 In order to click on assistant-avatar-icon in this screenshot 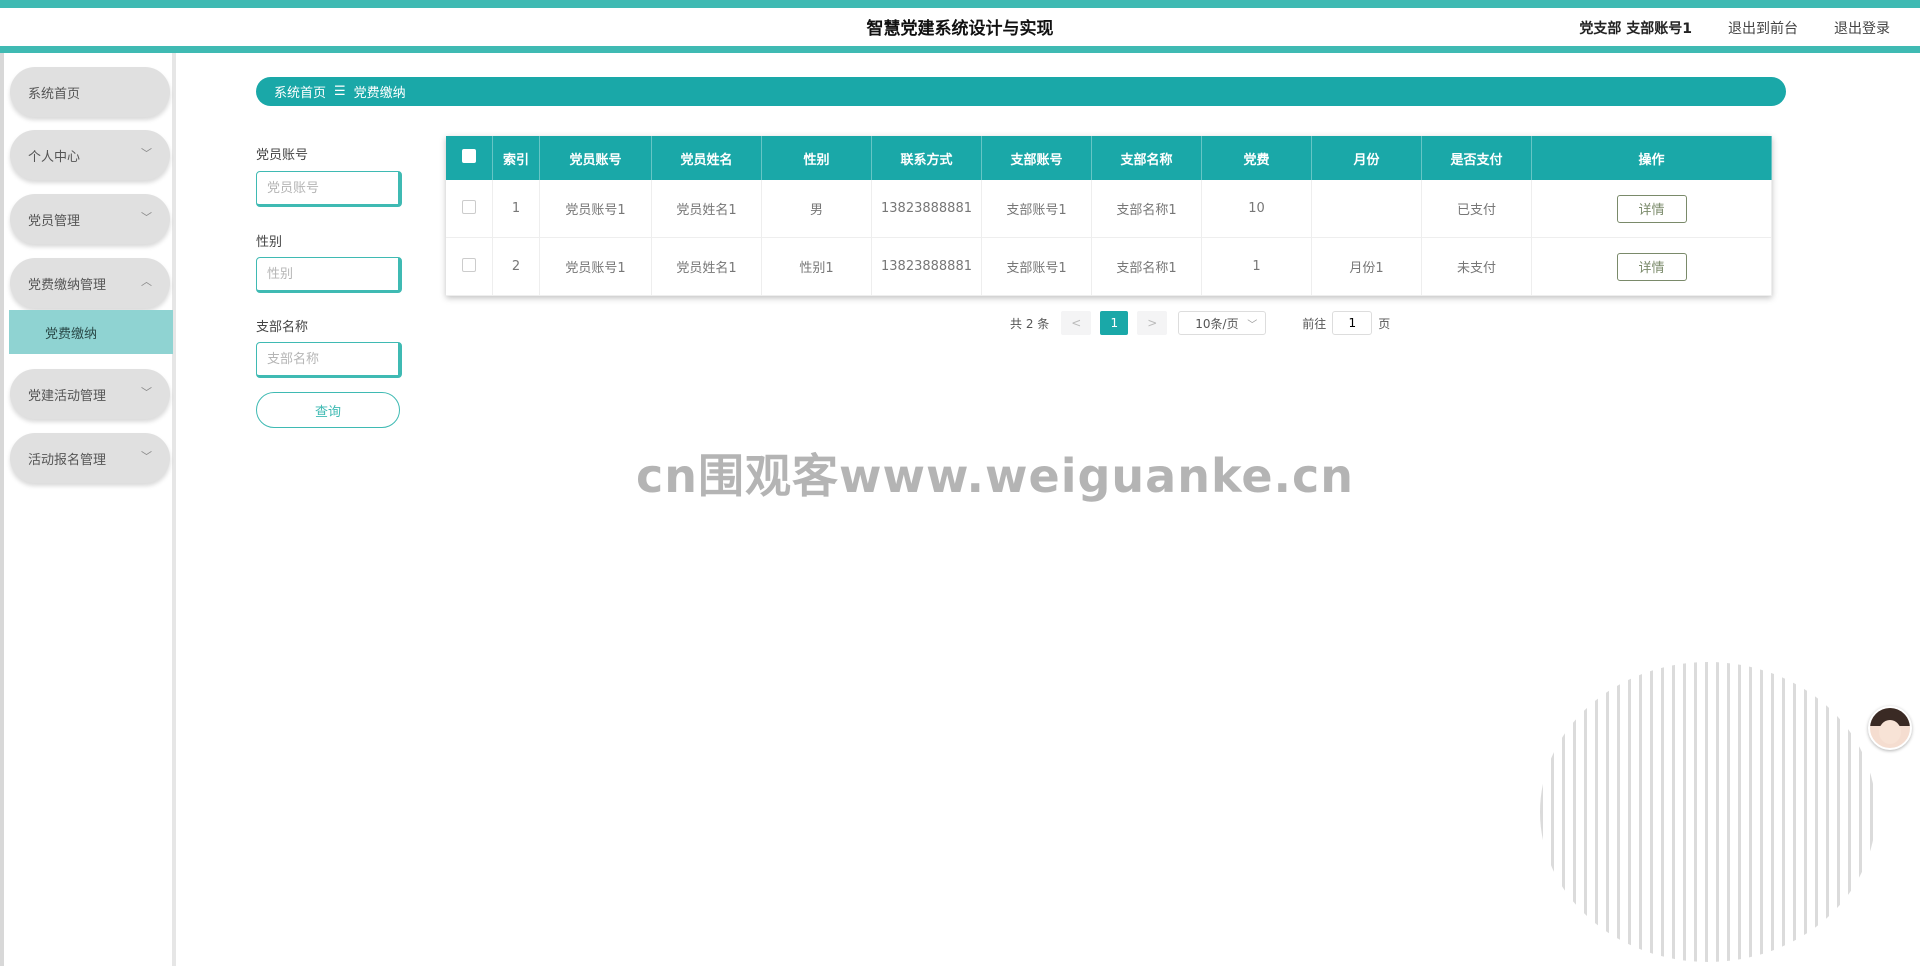, I will do `click(1890, 728)`.